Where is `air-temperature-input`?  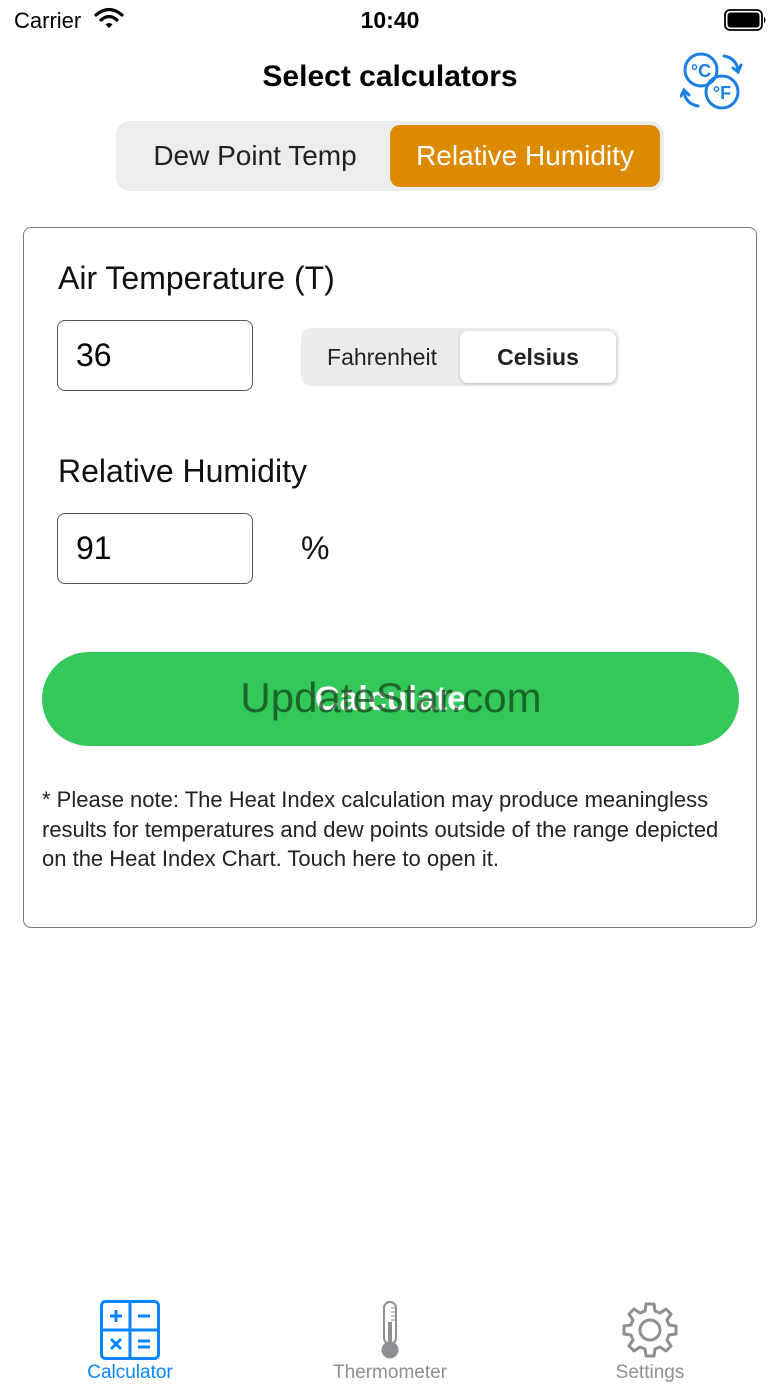
air-temperature-input is located at coordinates (155, 355).